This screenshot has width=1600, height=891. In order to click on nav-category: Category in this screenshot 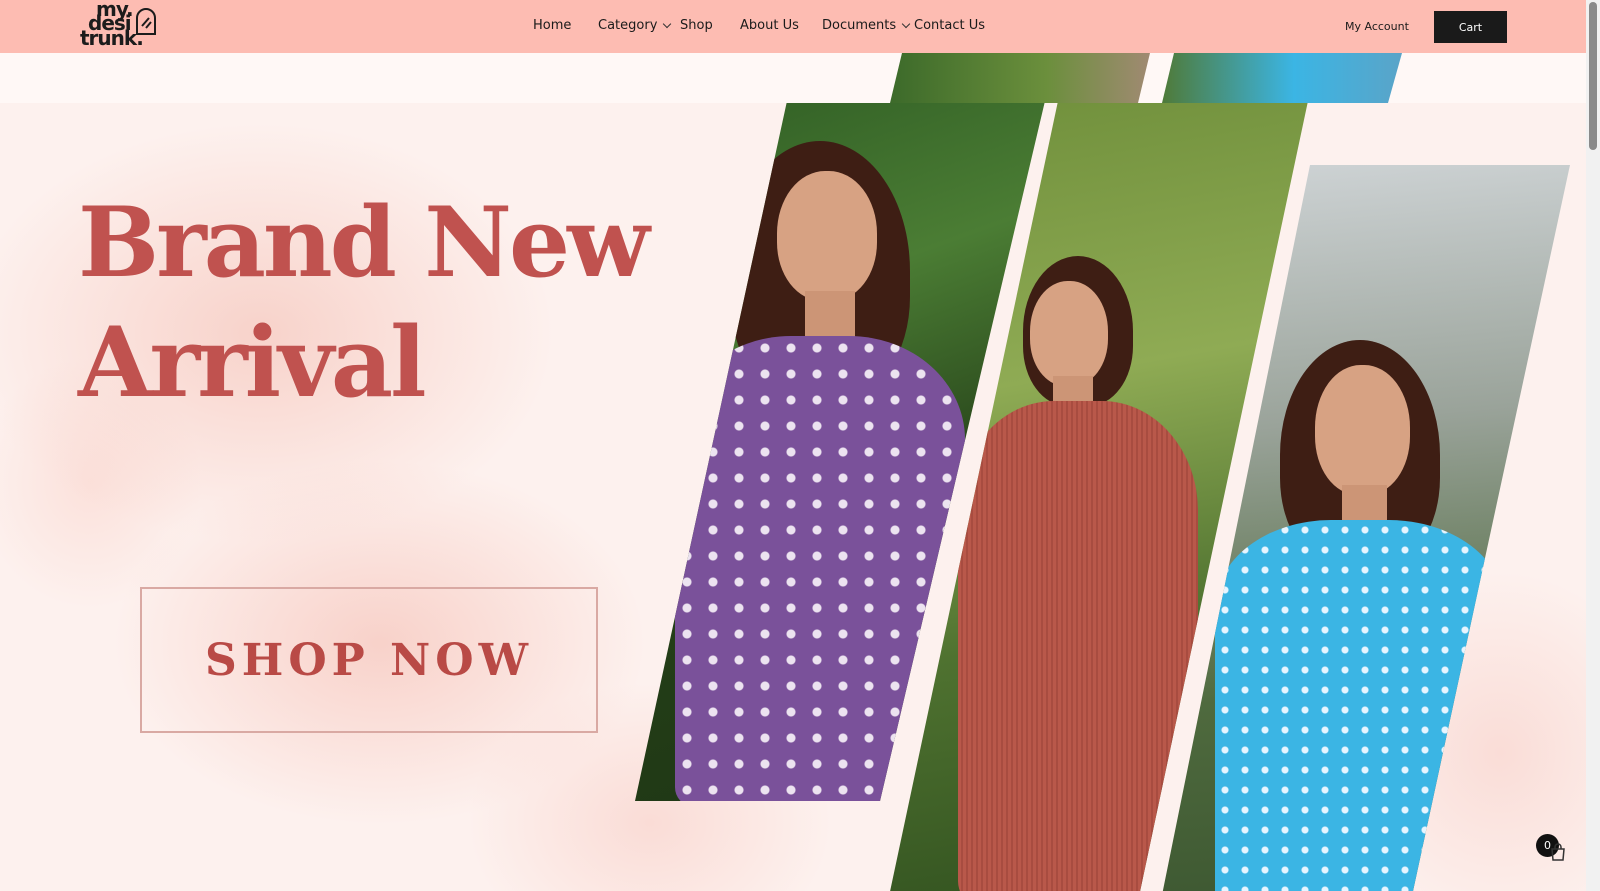, I will do `click(635, 25)`.